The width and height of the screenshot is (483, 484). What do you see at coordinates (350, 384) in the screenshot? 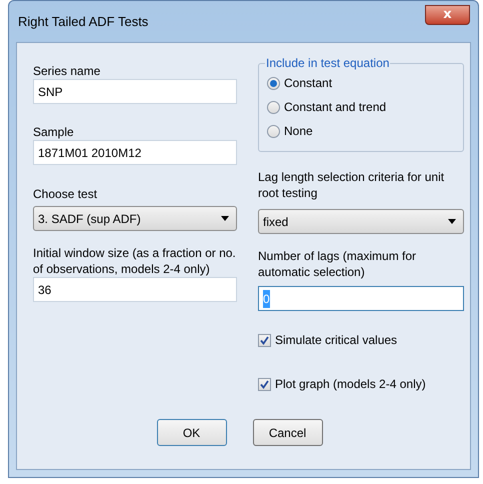
I see `checkbox-label: Plot graph (models 2-4 only)` at bounding box center [350, 384].